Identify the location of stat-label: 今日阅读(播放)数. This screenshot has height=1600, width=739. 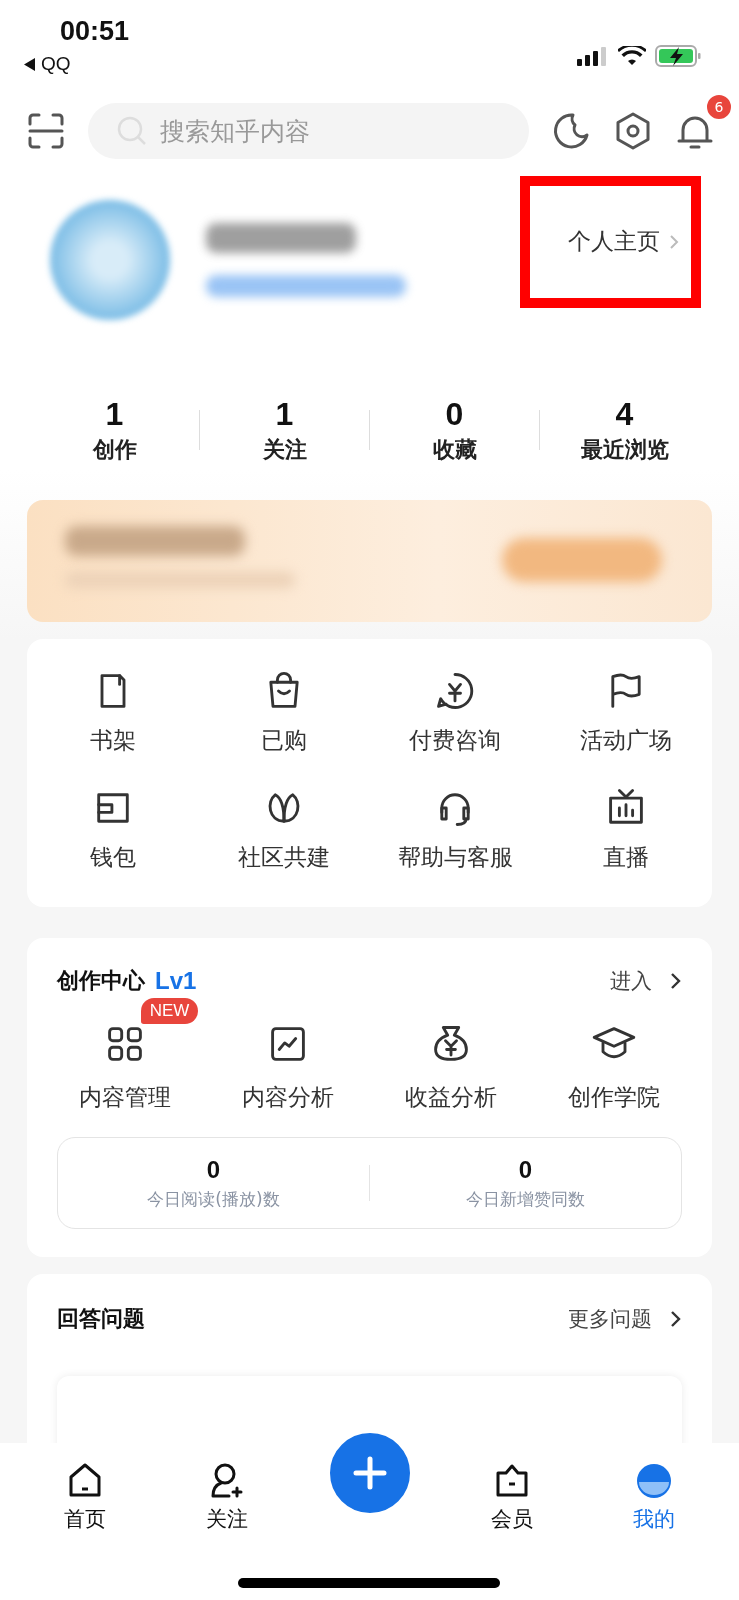
(213, 1199).